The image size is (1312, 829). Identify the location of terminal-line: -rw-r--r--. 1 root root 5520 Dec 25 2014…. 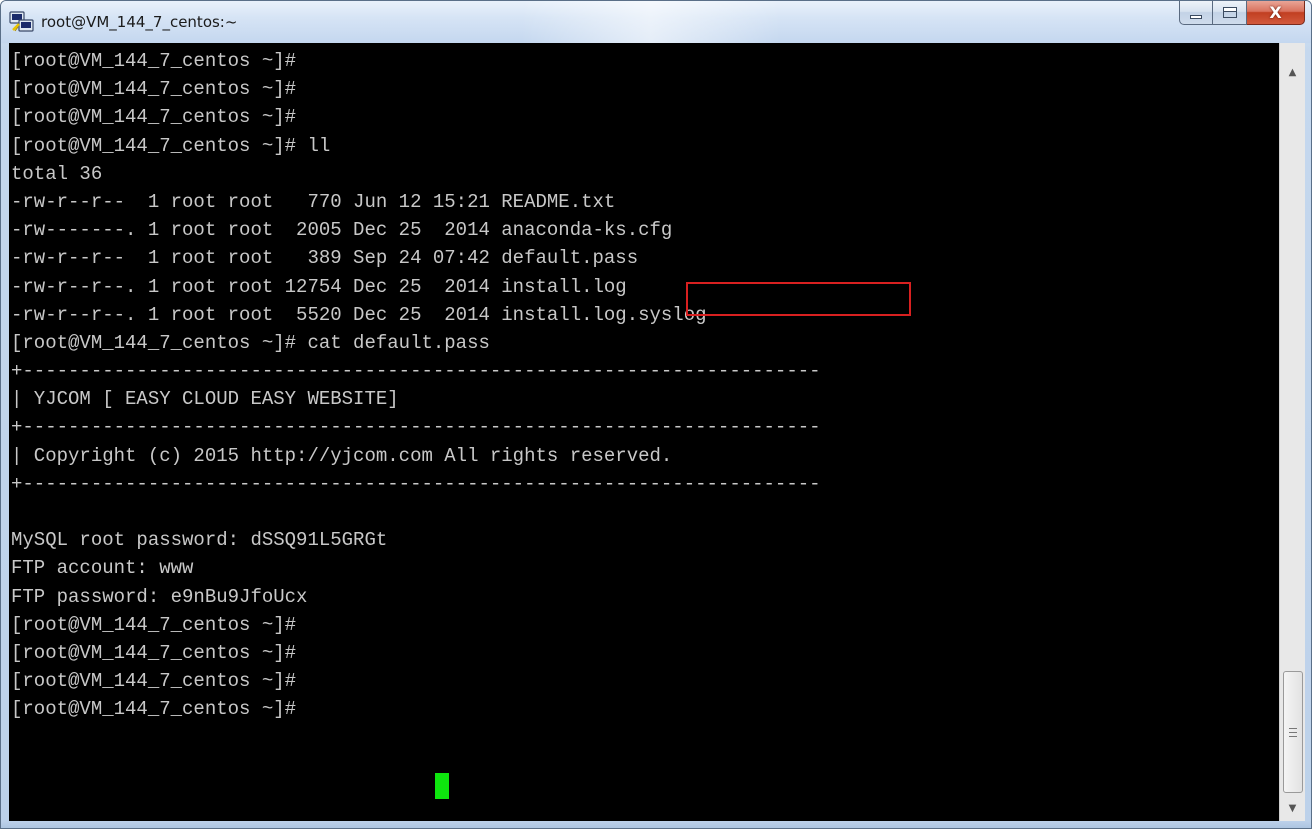
(359, 314).